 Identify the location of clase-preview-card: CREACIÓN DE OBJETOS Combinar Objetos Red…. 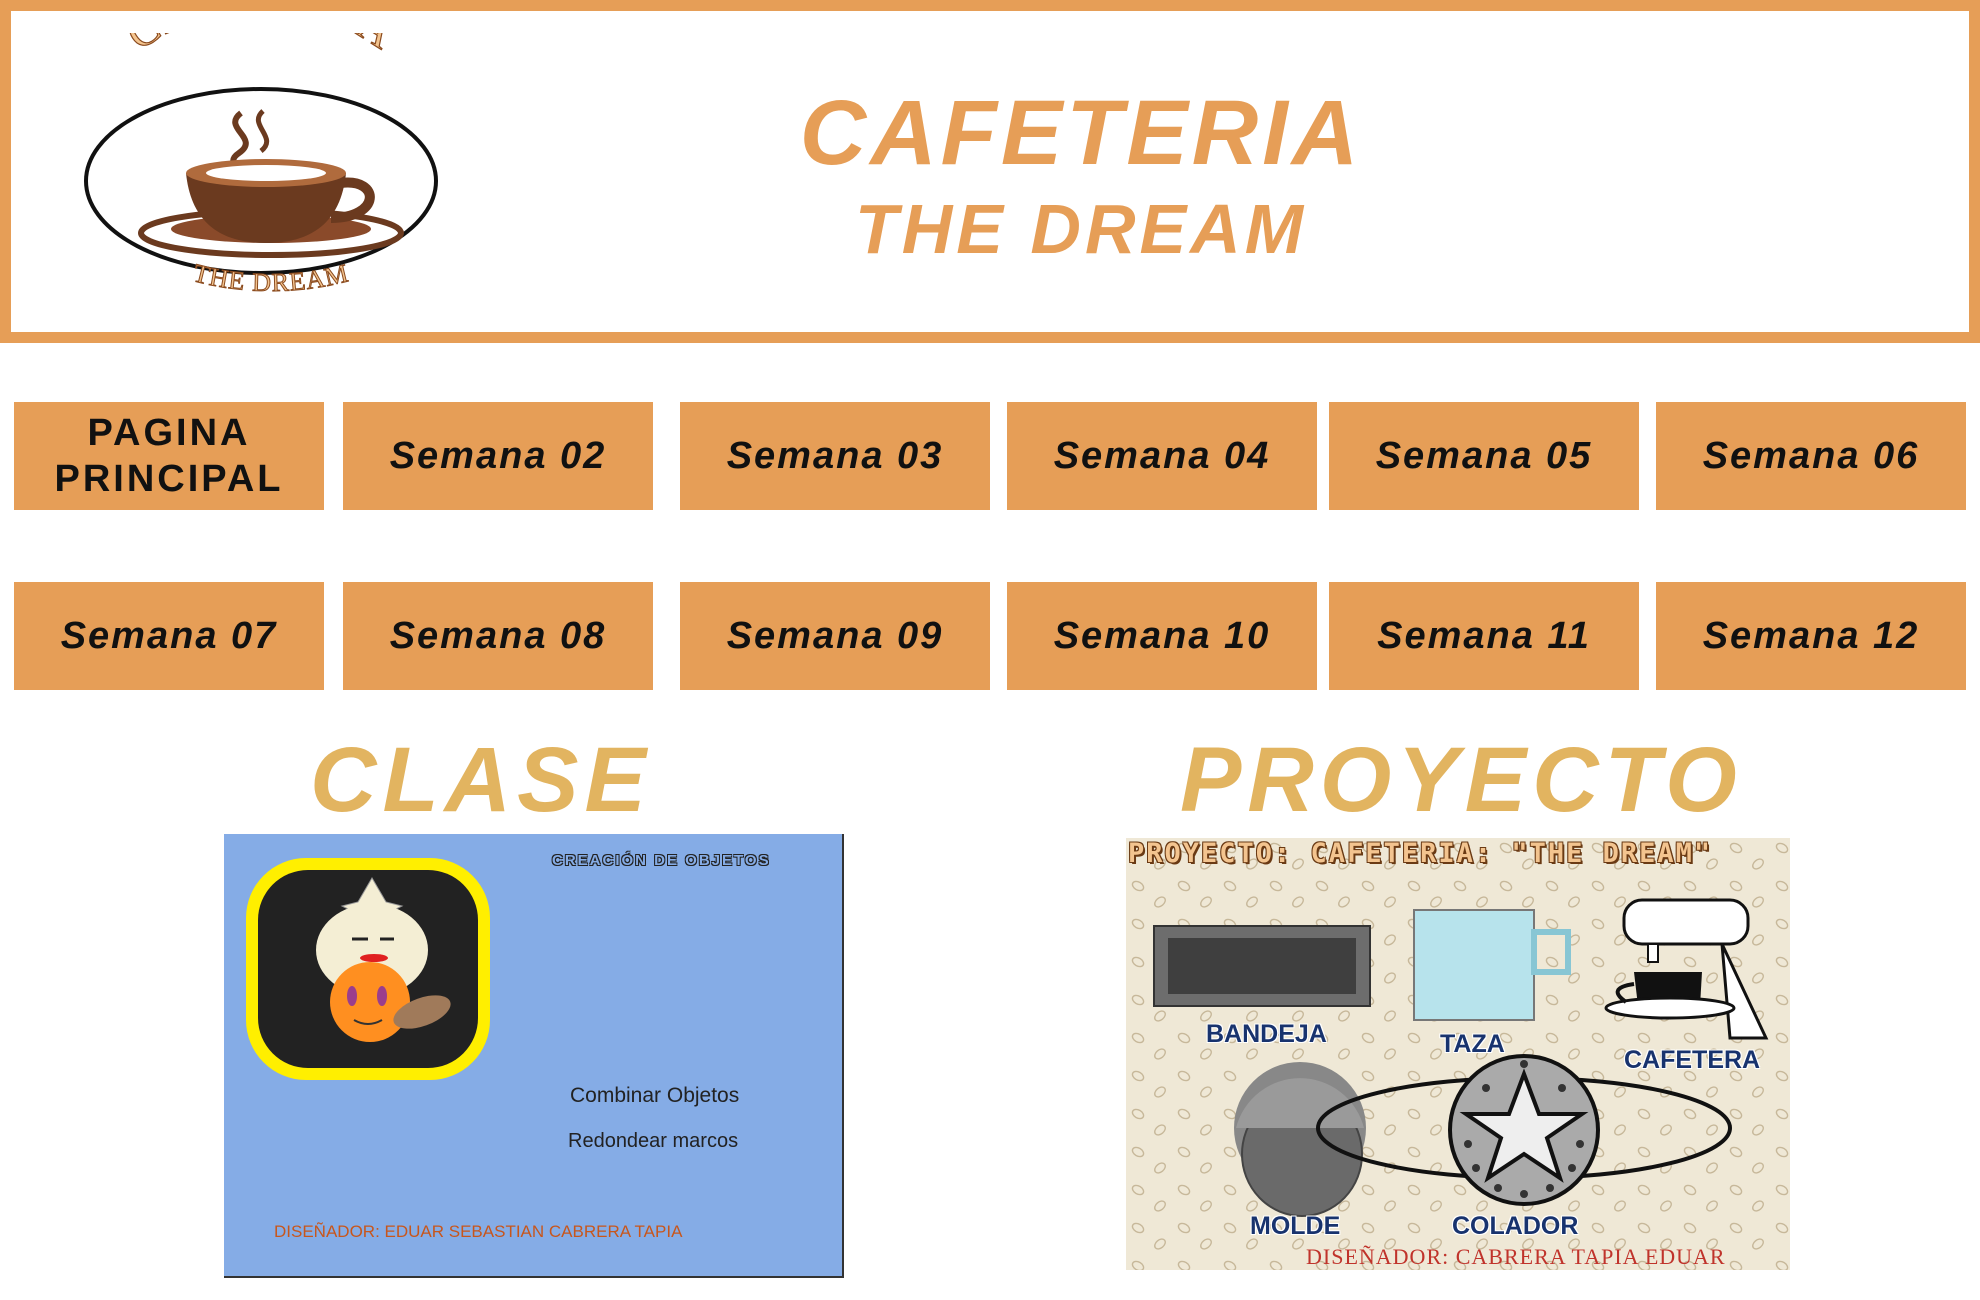
(534, 1056).